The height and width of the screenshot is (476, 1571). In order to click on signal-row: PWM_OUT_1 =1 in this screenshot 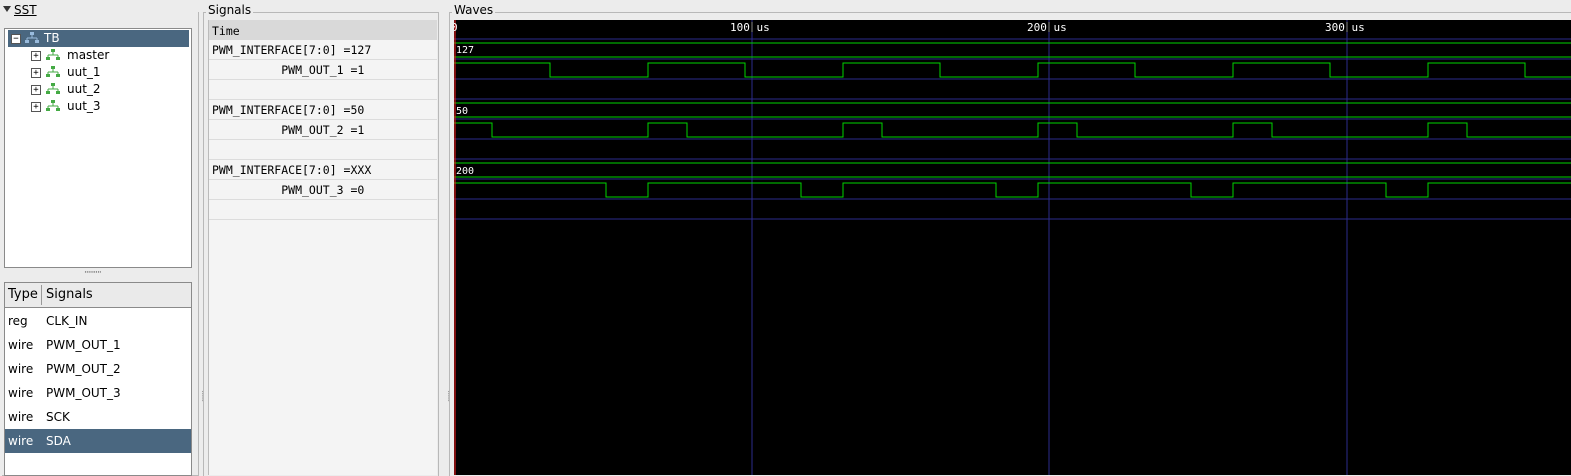, I will do `click(288, 70)`.